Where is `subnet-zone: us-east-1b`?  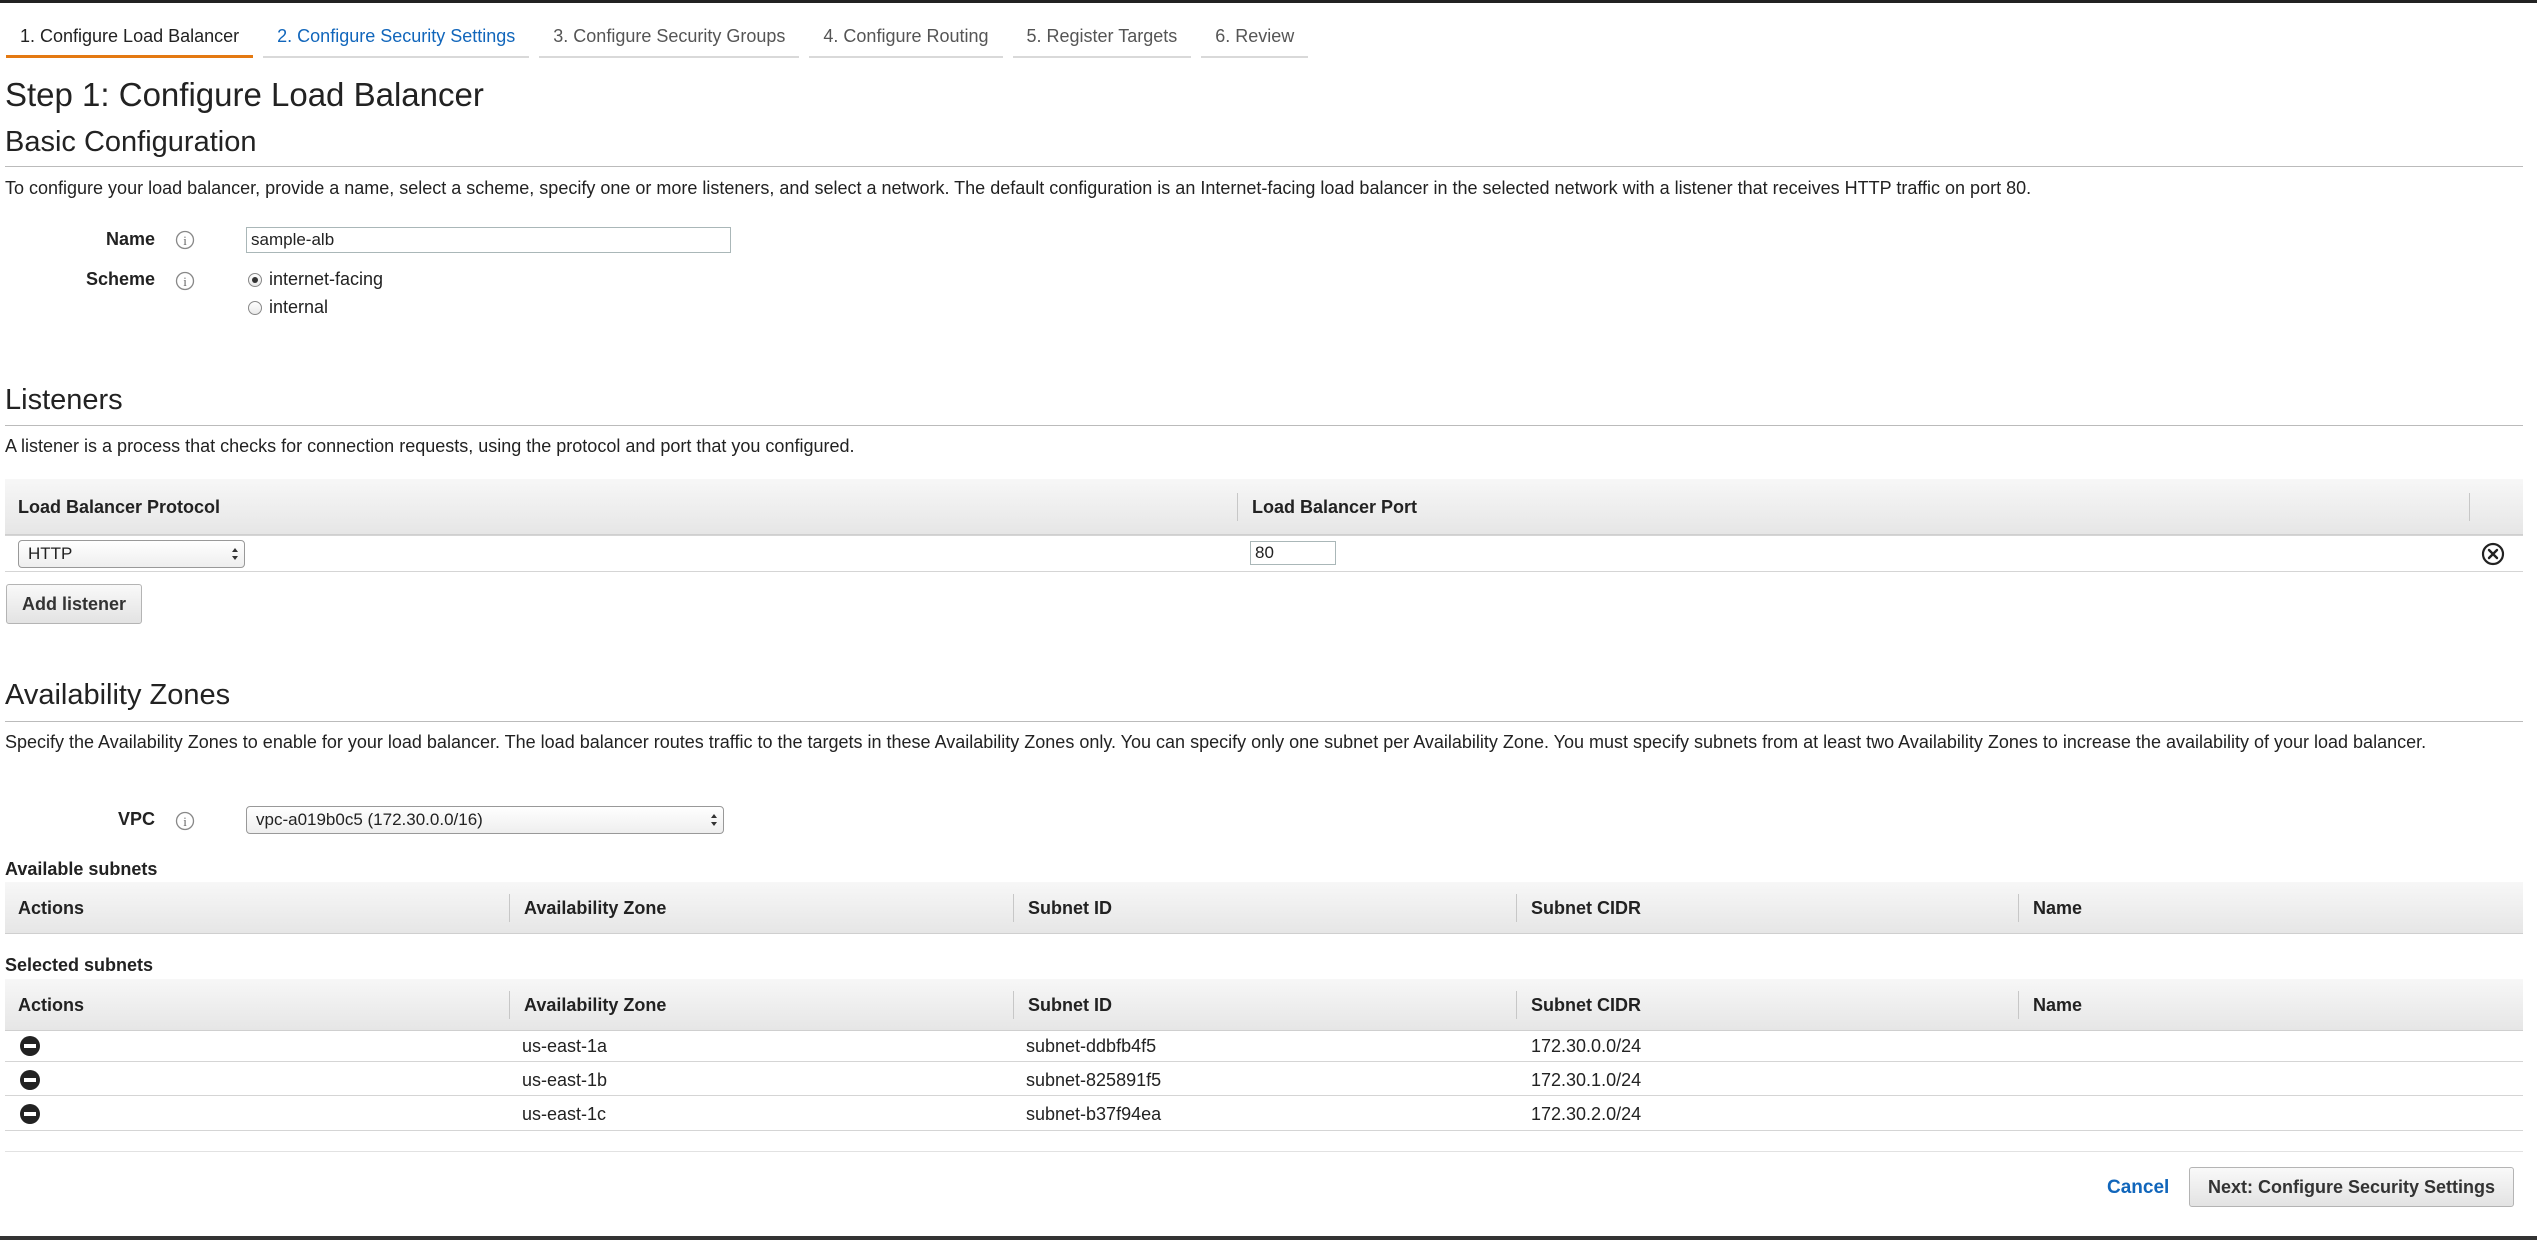
subnet-zone: us-east-1b is located at coordinates (565, 1080).